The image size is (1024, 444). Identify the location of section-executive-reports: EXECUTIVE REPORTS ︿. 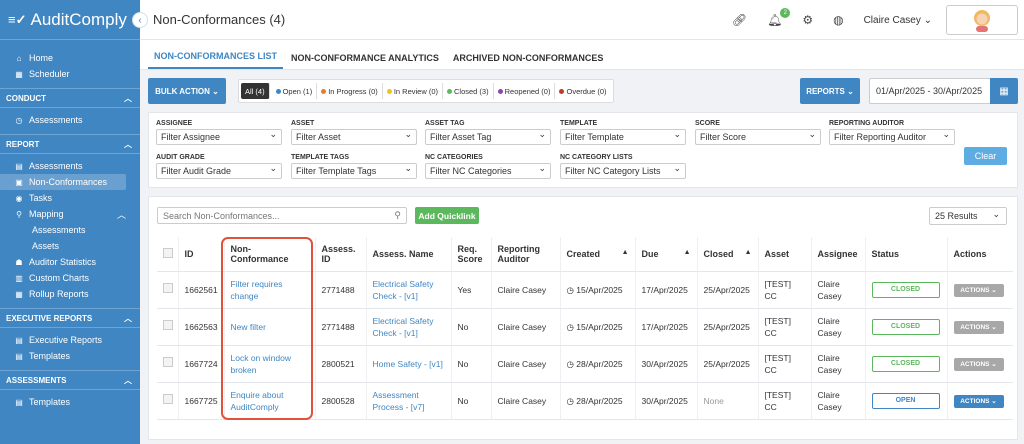
(70, 318).